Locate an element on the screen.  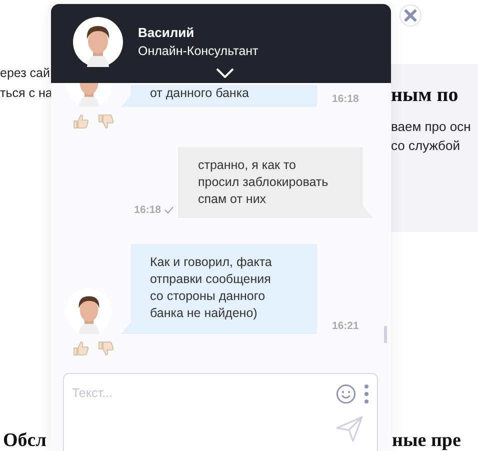
page-heading: Обсл is located at coordinates (24, 440).